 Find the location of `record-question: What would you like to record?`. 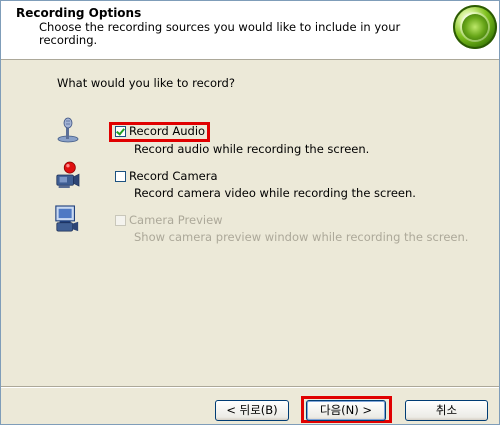

record-question: What would you like to record? is located at coordinates (146, 83).